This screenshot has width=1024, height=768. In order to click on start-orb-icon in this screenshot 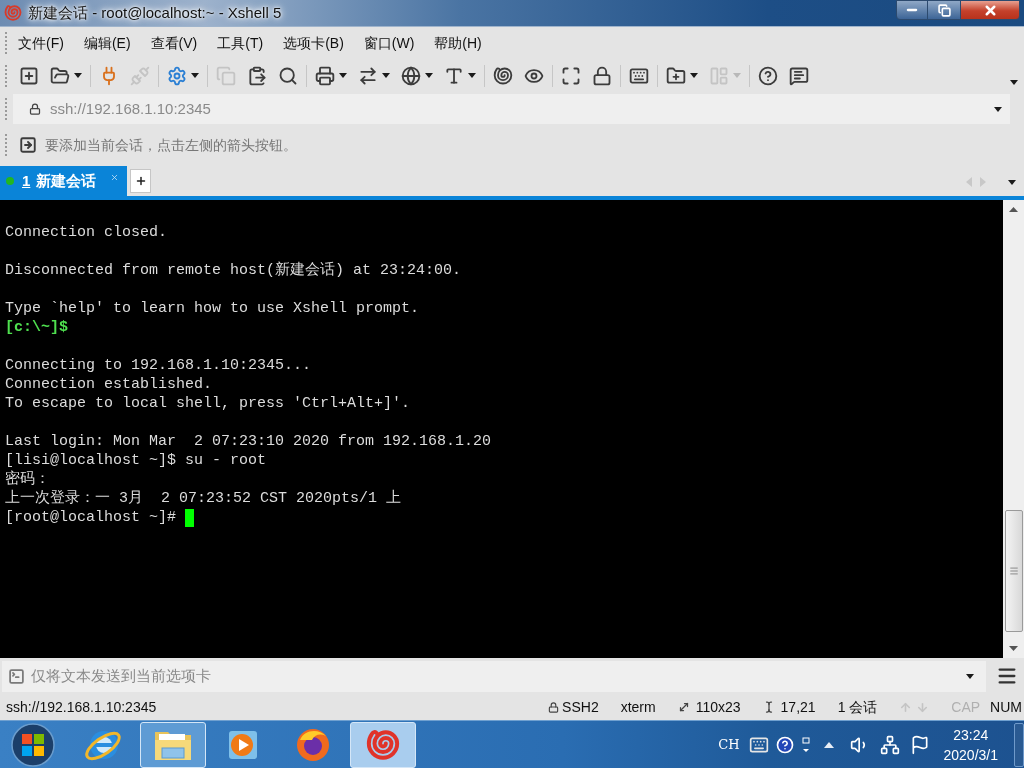, I will do `click(33, 744)`.